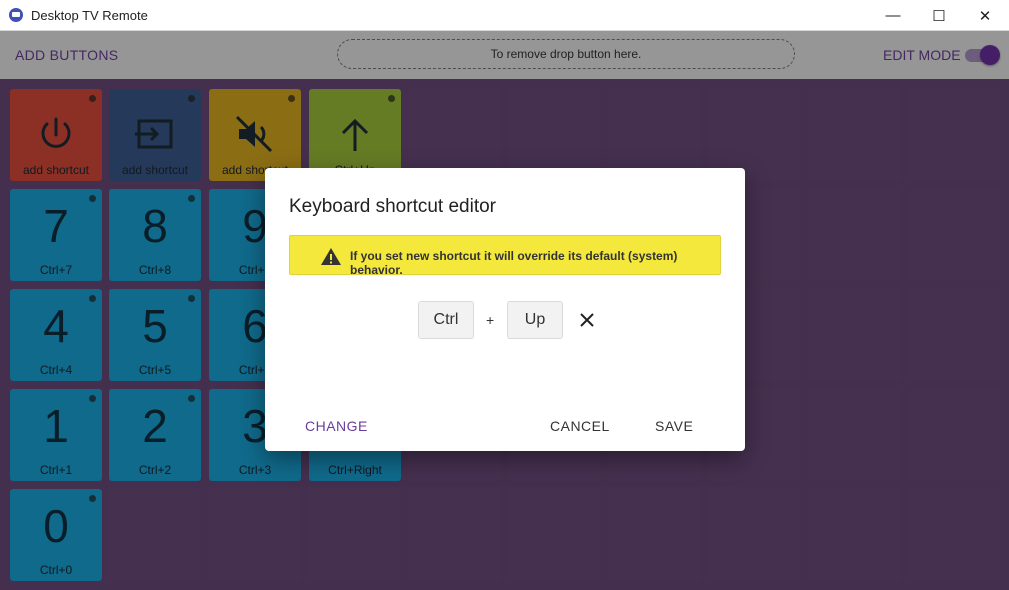  Describe the element at coordinates (893, 15) in the screenshot. I see `minimize-button: —` at that location.